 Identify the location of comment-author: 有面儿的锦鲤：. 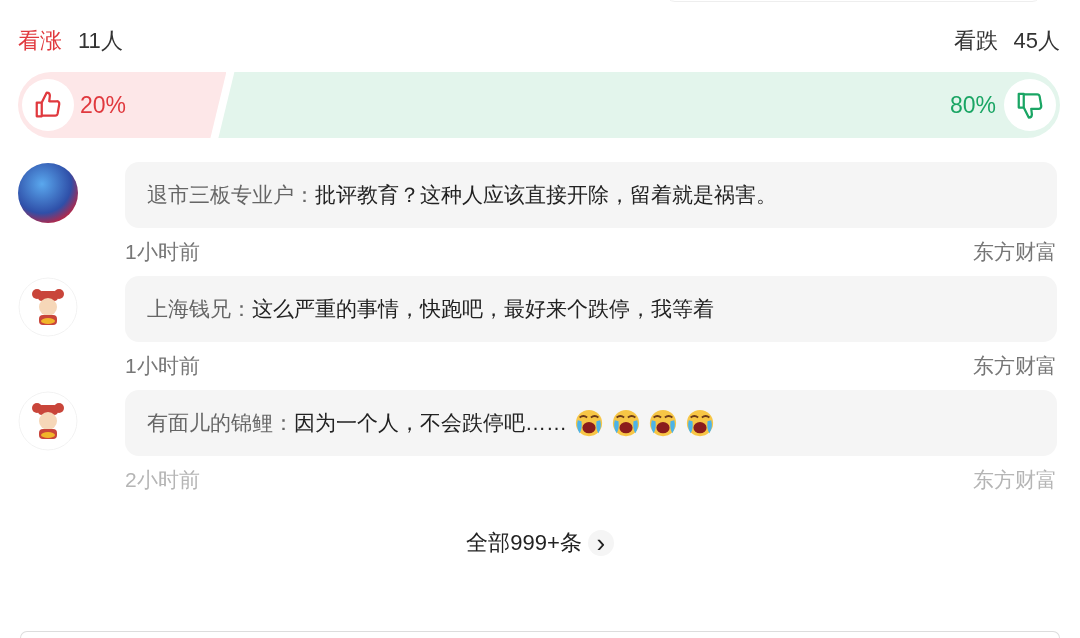
(220, 423).